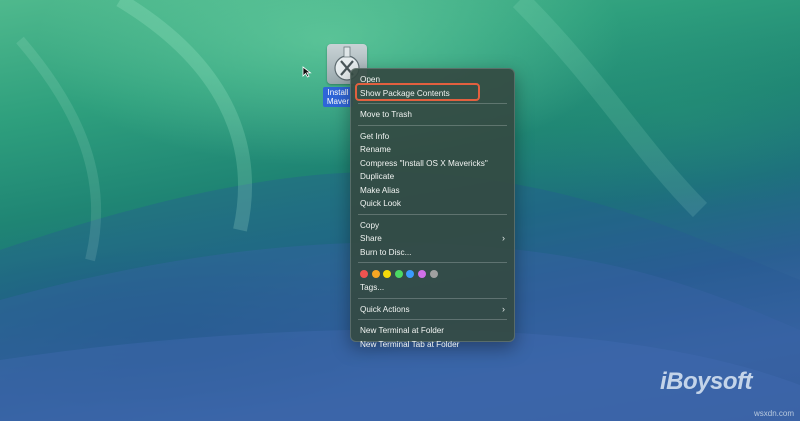 This screenshot has height=421, width=800. Describe the element at coordinates (773, 413) in the screenshot. I see `site-watermark: wsxdn.com` at that location.